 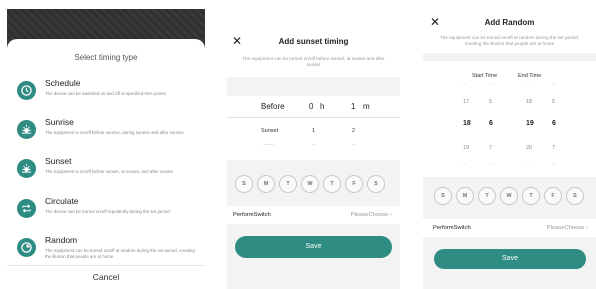 I want to click on offset-picker: Before 0 h 1 m Sunset 1 2 ------ -- --, so click(x=313, y=128).